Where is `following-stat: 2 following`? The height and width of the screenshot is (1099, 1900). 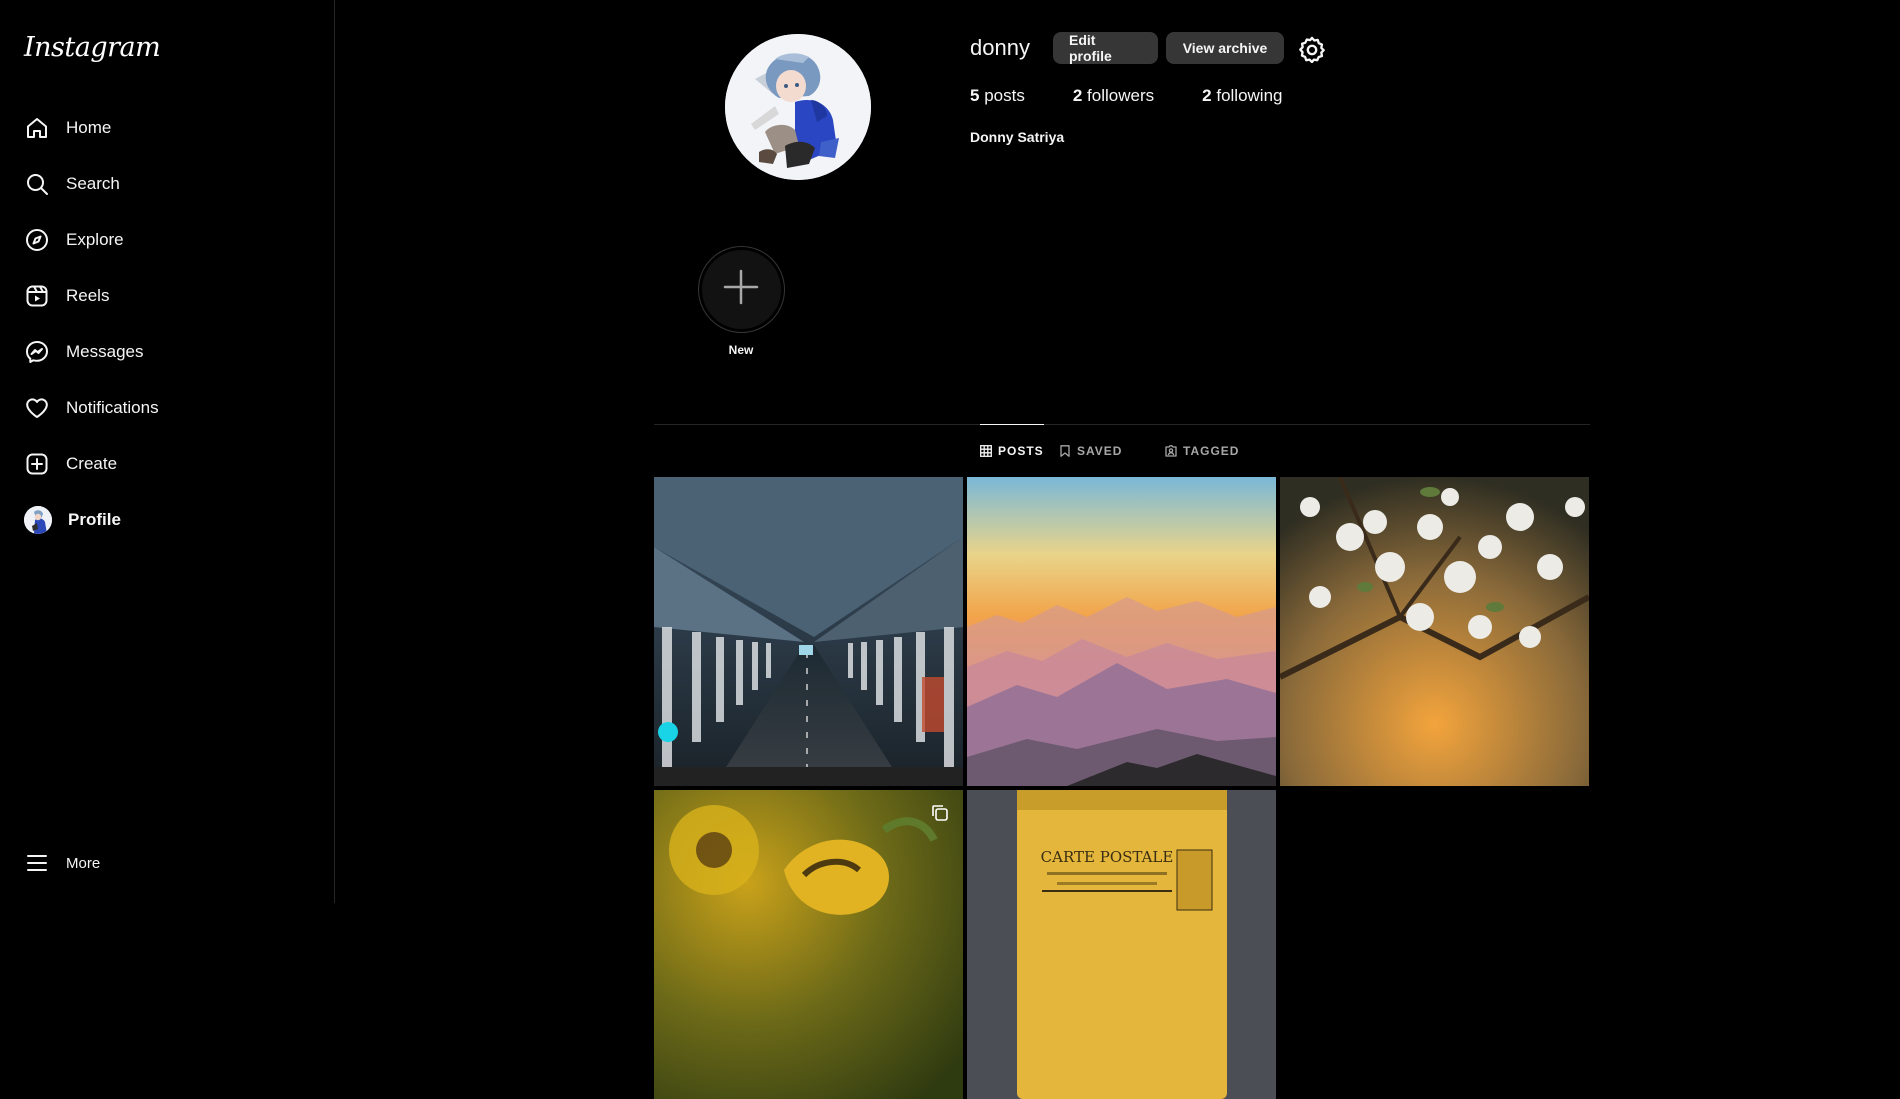 following-stat: 2 following is located at coordinates (1242, 96).